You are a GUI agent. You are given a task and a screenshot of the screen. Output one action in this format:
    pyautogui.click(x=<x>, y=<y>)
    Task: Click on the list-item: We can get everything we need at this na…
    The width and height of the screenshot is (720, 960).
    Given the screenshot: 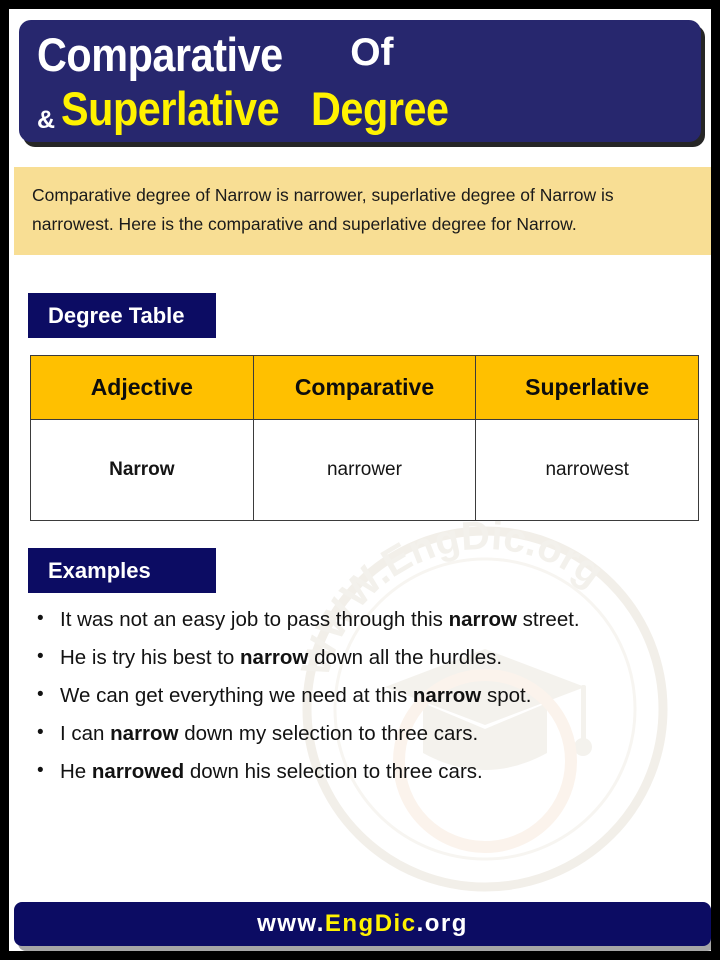 What is the action you would take?
    pyautogui.click(x=368, y=695)
    